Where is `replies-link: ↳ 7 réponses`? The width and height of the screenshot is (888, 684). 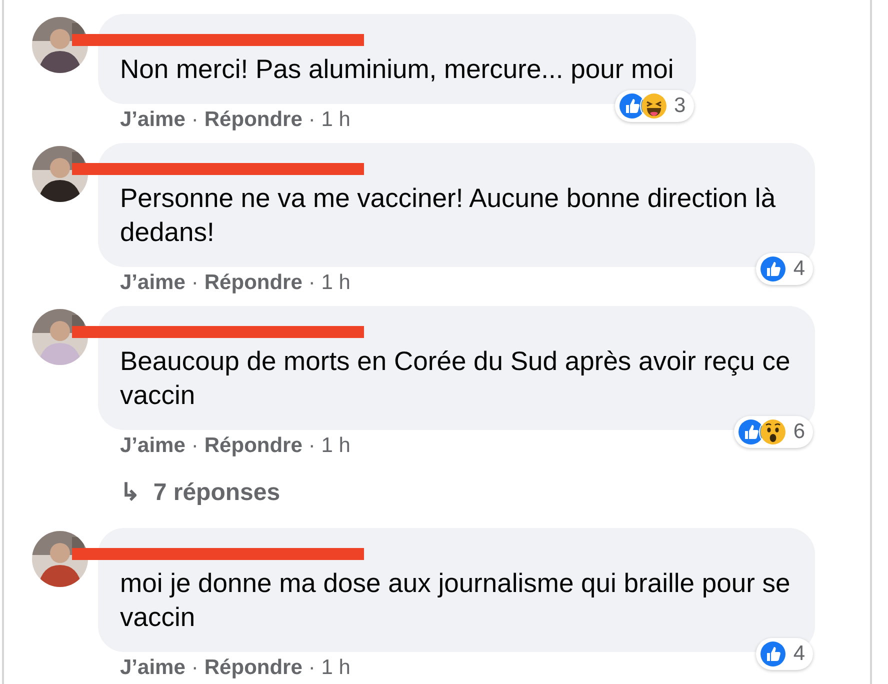 replies-link: ↳ 7 réponses is located at coordinates (200, 492).